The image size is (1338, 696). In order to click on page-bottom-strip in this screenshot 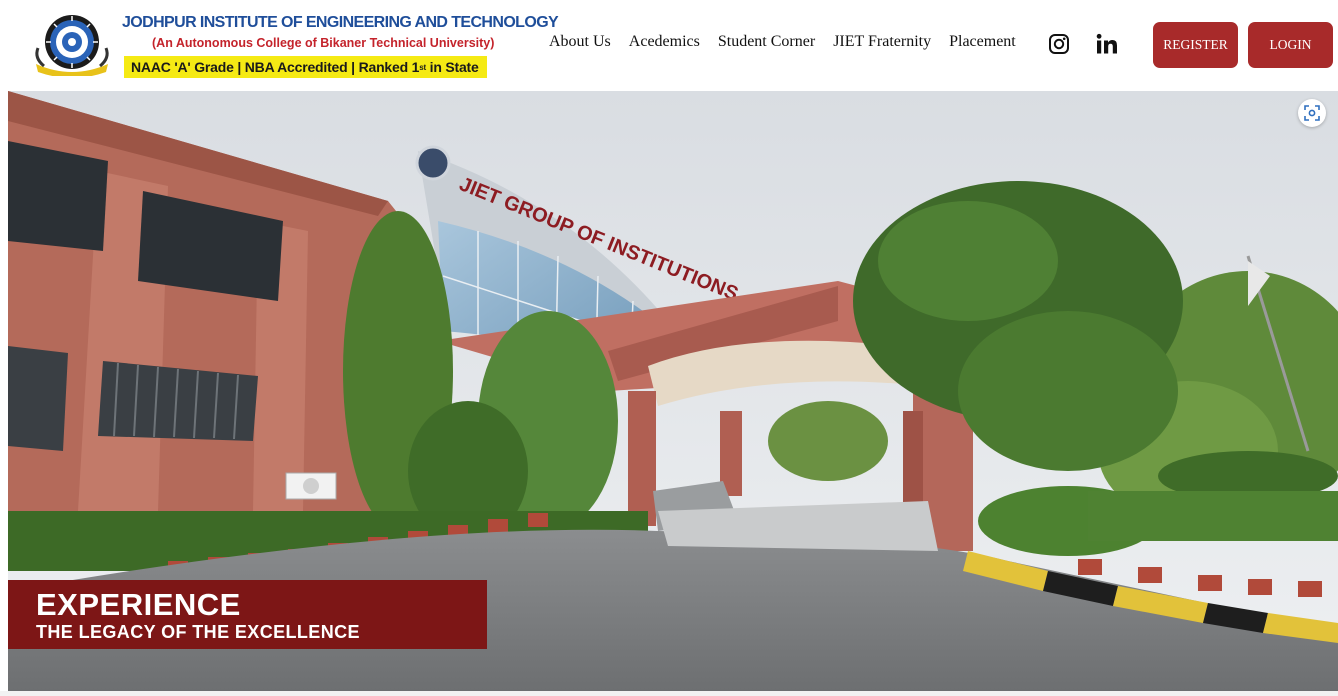, I will do `click(669, 693)`.